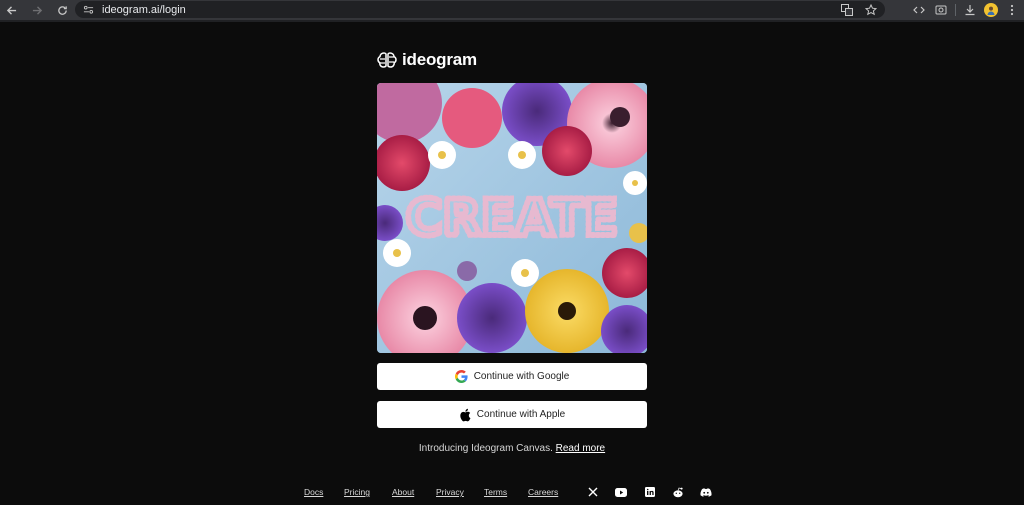 This screenshot has height=505, width=1024. Describe the element at coordinates (485, 448) in the screenshot. I see `intro-message: Introducing Ideogram Canvas.` at that location.